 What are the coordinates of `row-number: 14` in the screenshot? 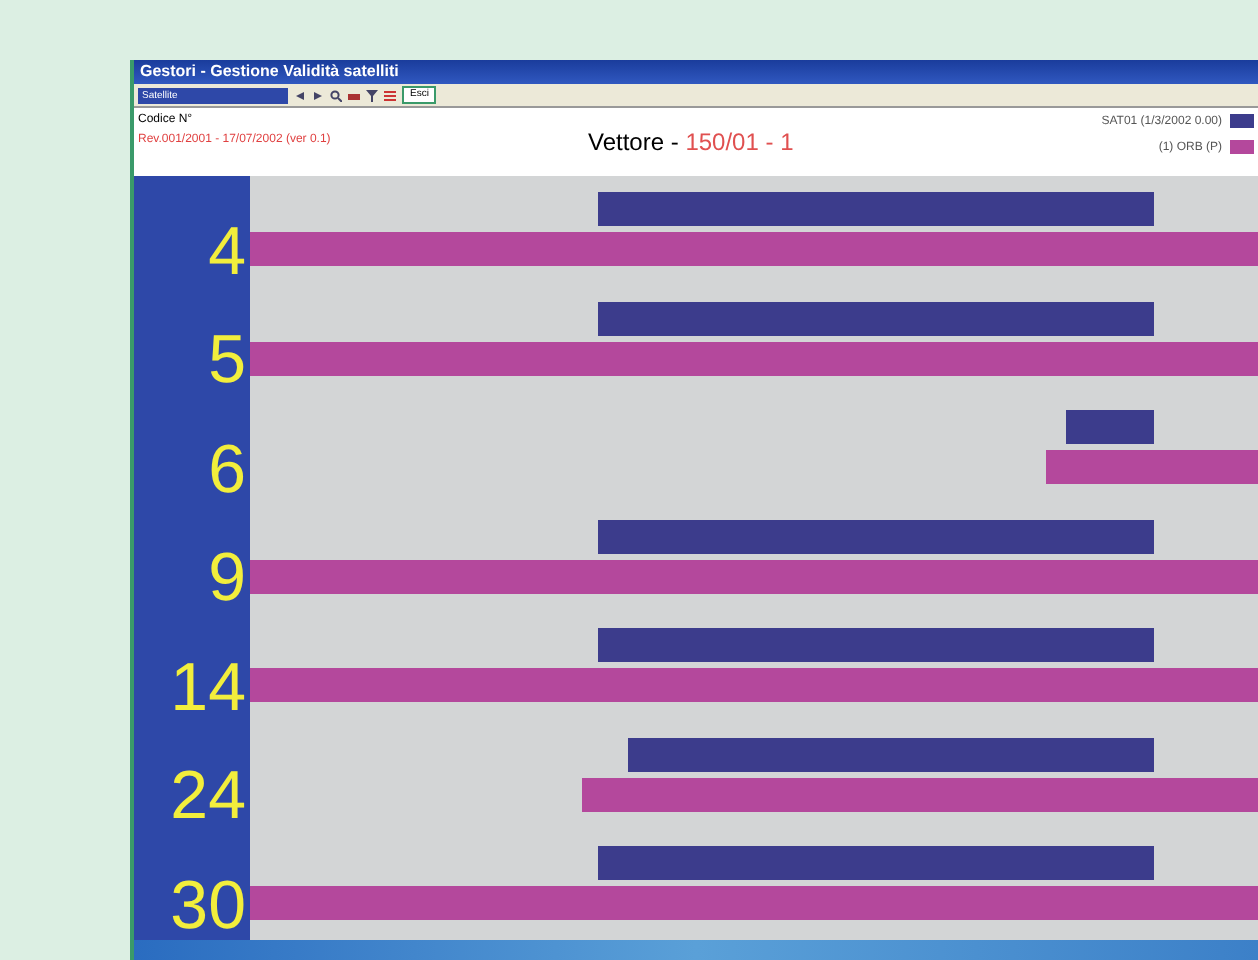 It's located at (208, 687).